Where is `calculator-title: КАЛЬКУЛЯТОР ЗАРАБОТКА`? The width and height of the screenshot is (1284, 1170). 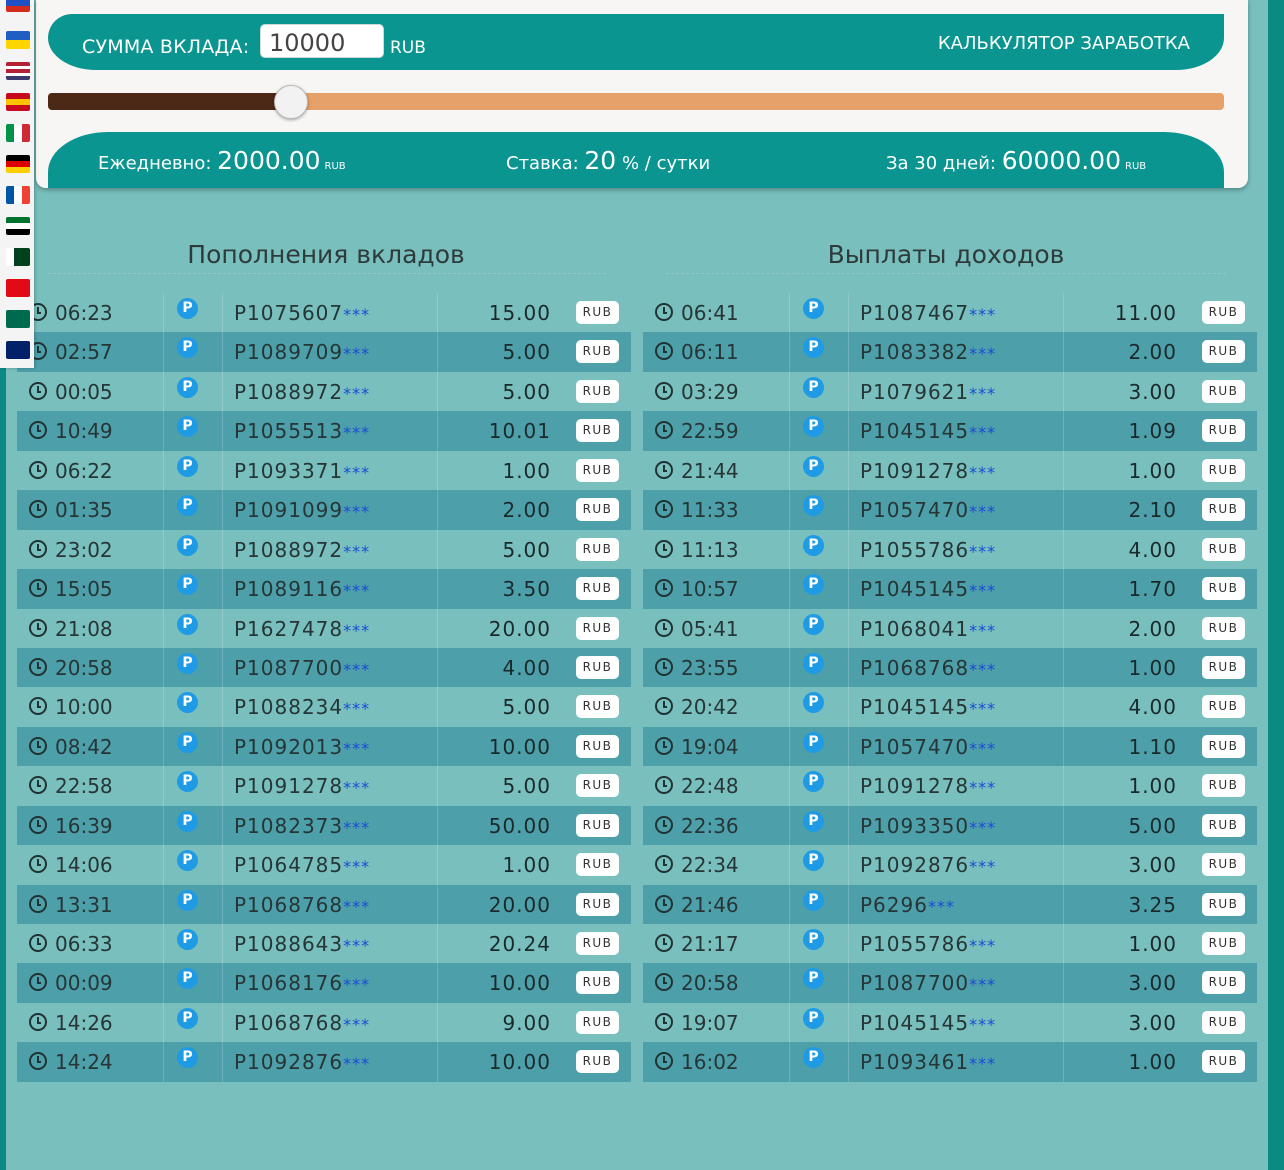 calculator-title: КАЛЬКУЛЯТОР ЗАРАБОТКА is located at coordinates (1063, 43).